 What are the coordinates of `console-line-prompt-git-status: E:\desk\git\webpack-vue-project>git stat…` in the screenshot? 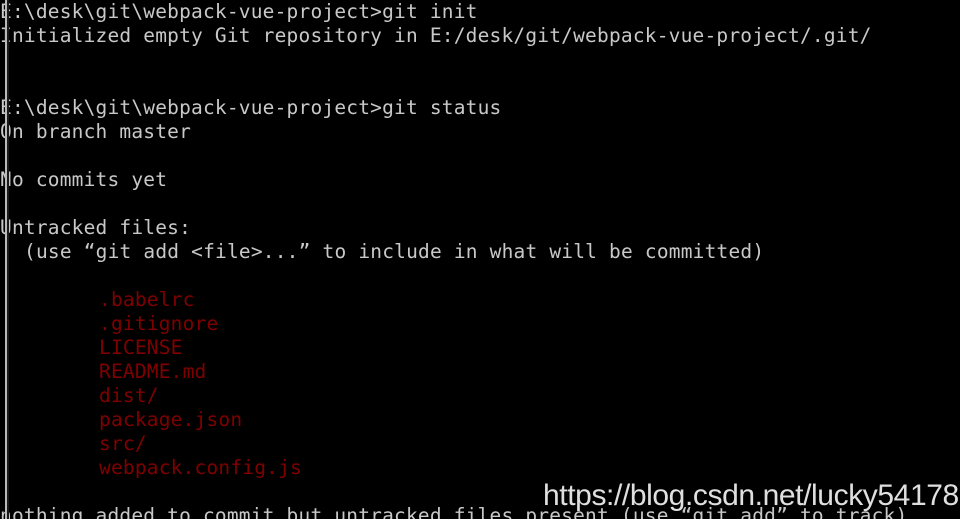 It's located at (251, 107).